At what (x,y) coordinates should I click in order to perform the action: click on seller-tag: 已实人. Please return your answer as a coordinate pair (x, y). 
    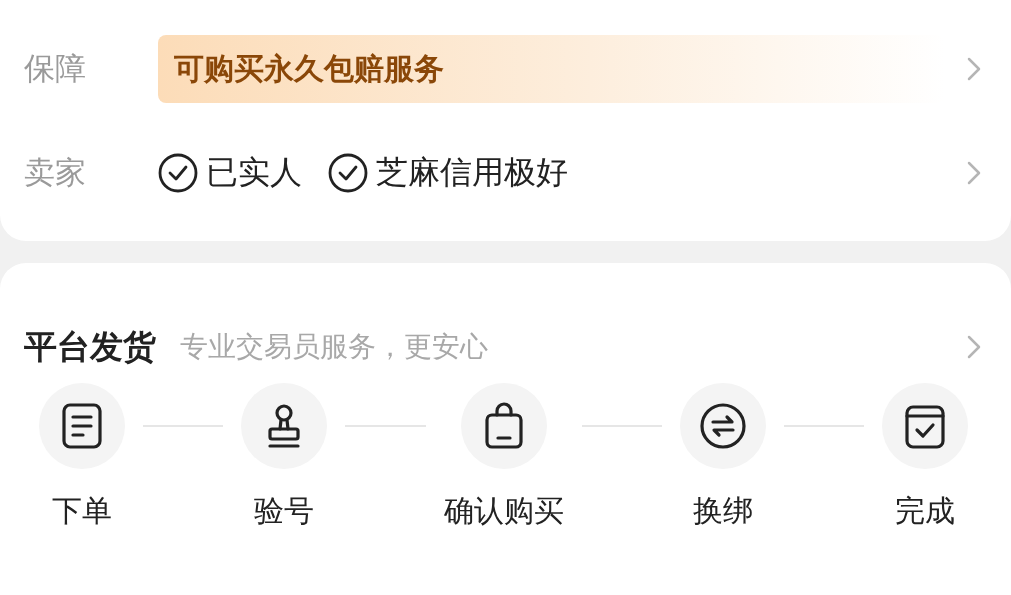
    Looking at the image, I should click on (254, 173).